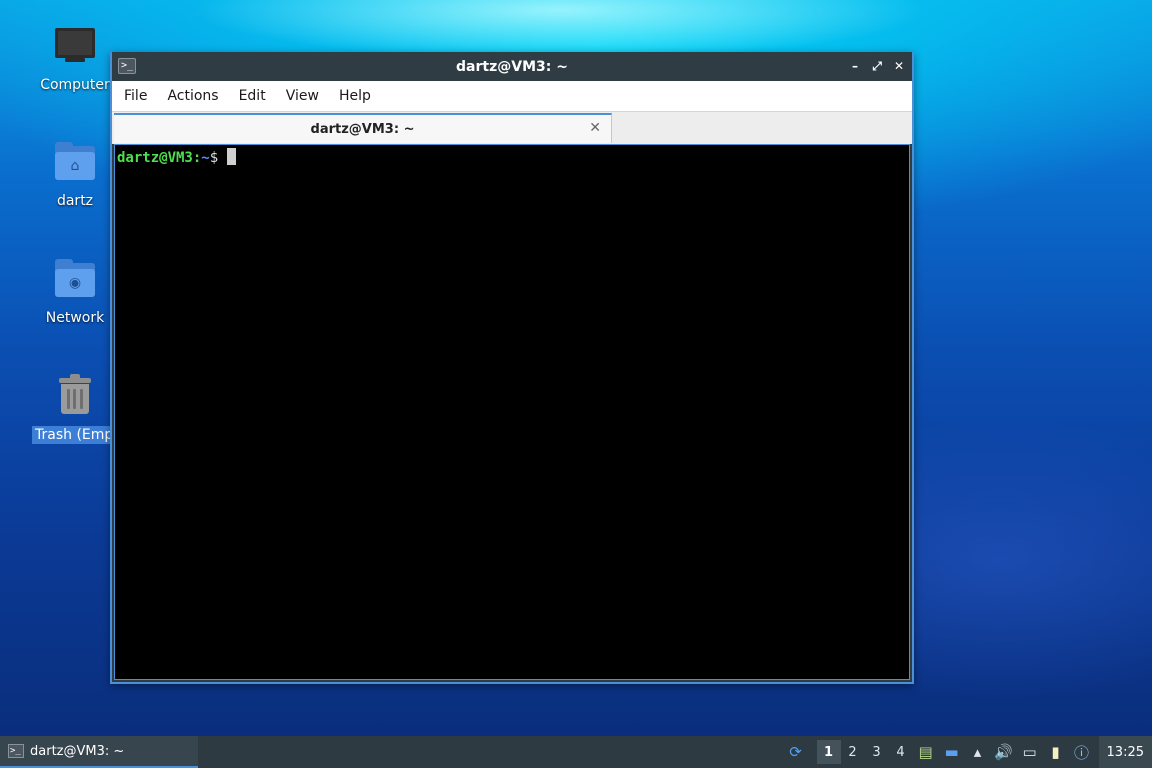  Describe the element at coordinates (16, 751) in the screenshot. I see `terminal-icon: >_` at that location.